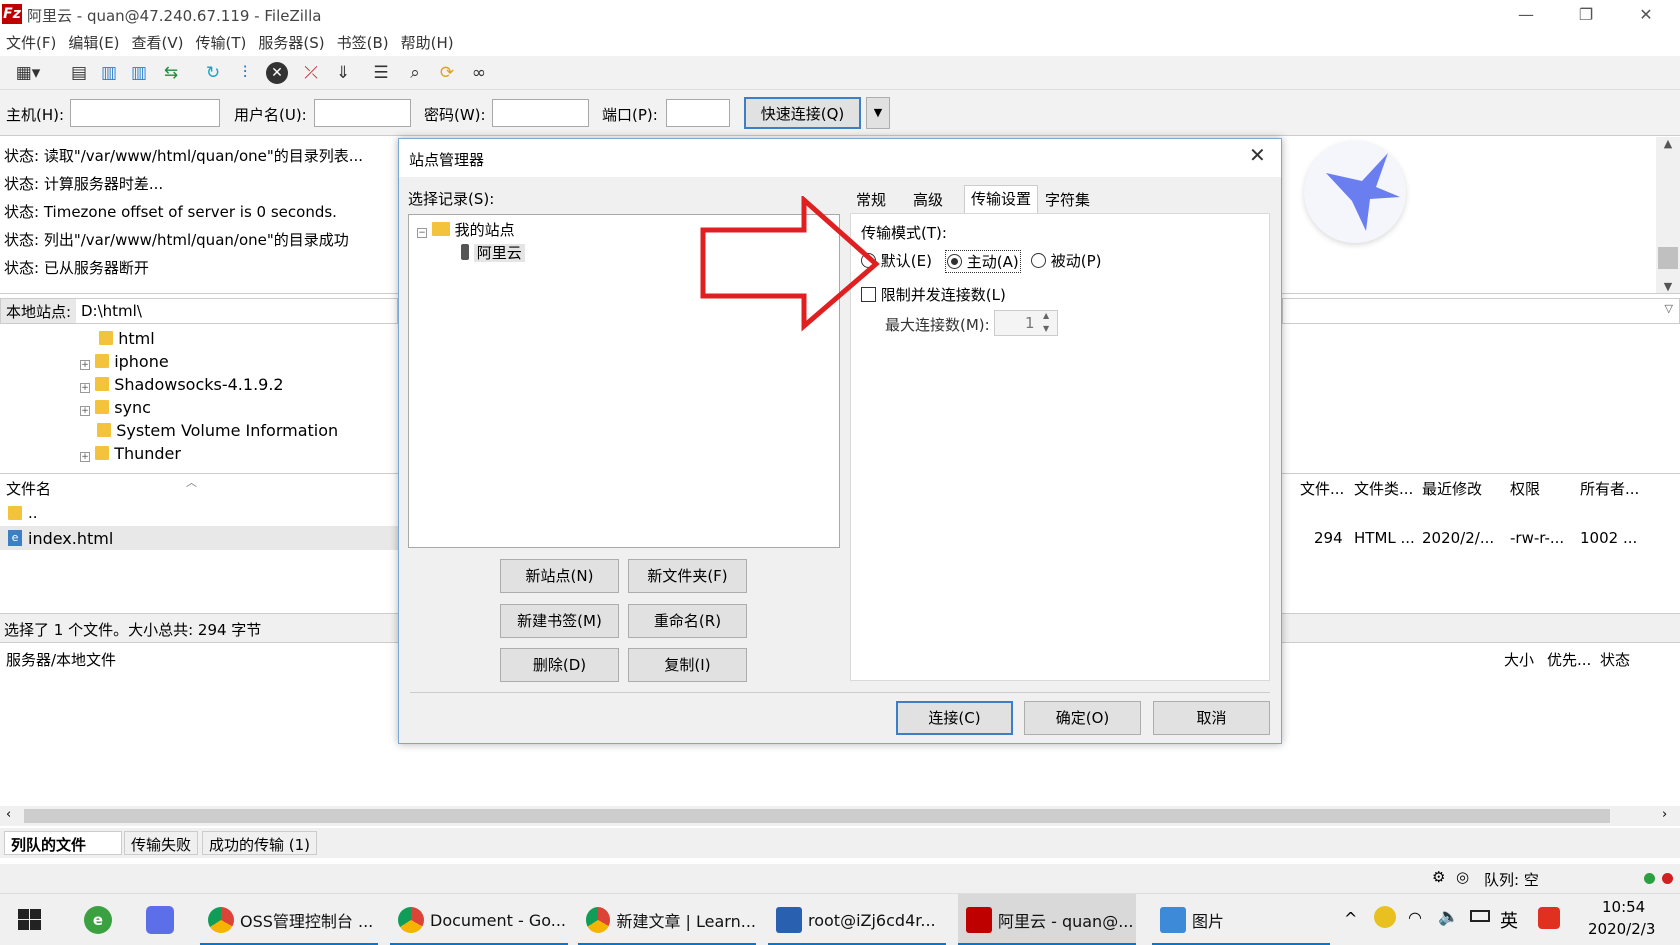 The height and width of the screenshot is (945, 1680). I want to click on refresh-icon: ↻, so click(213, 73).